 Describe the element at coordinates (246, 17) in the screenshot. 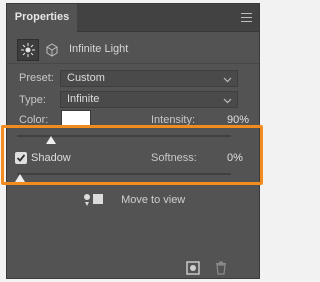

I see `panel-menu-icon` at that location.